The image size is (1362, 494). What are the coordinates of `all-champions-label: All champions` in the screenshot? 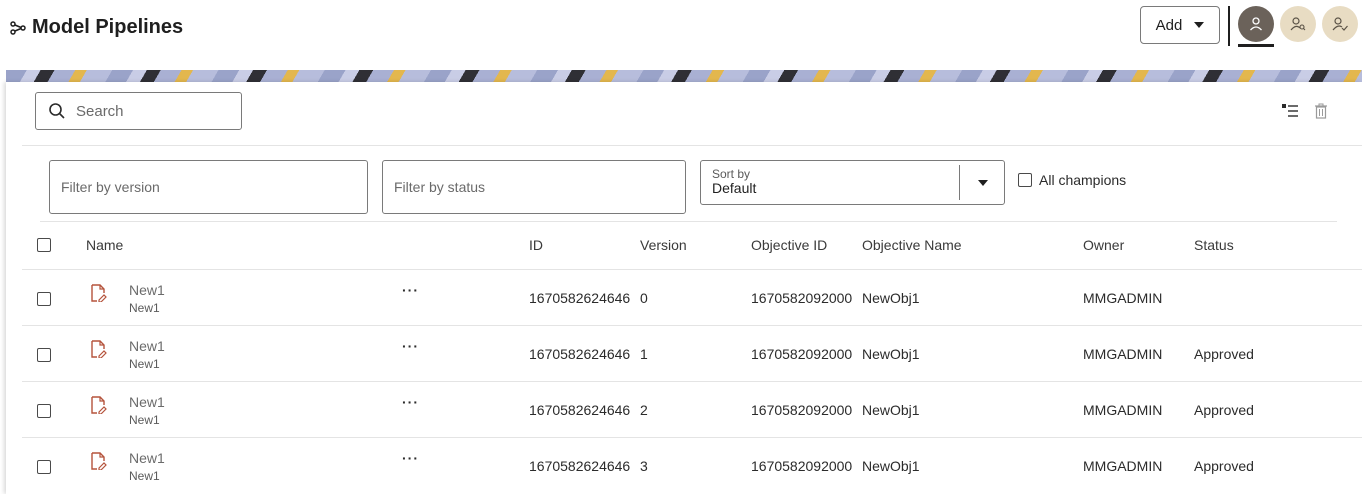 It's located at (1083, 180).